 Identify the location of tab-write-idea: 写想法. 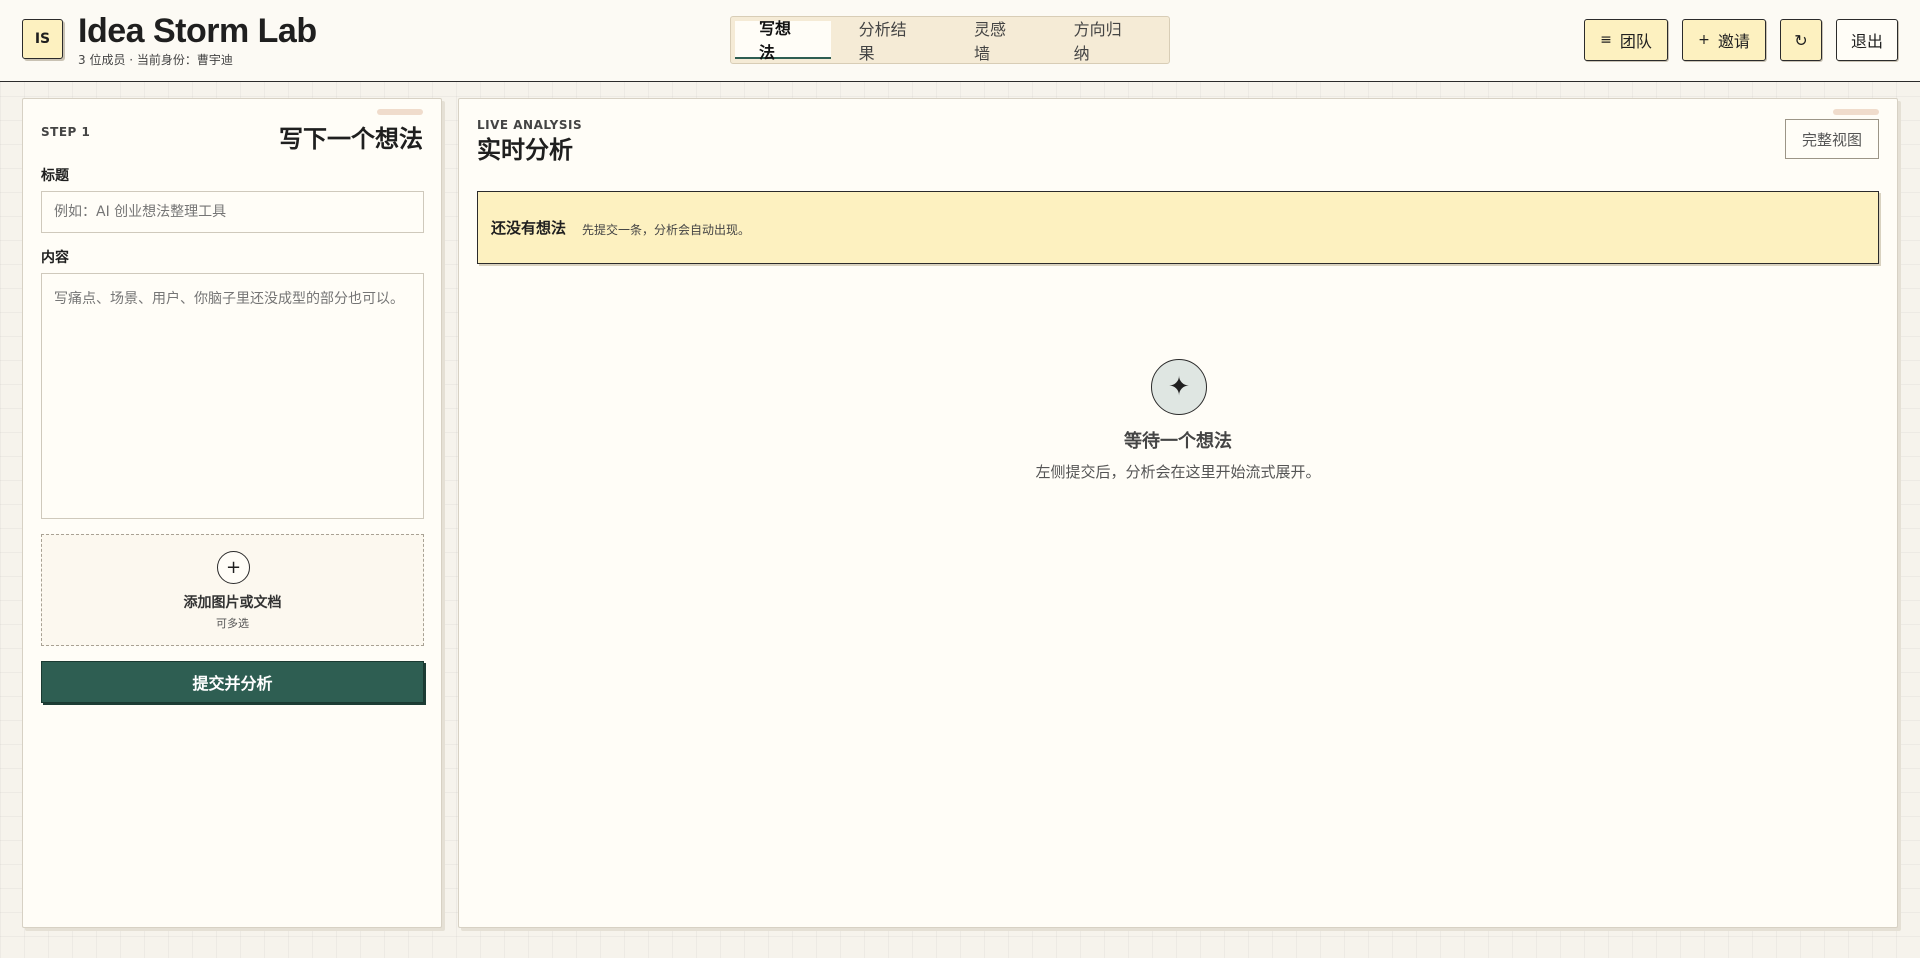
(783, 40).